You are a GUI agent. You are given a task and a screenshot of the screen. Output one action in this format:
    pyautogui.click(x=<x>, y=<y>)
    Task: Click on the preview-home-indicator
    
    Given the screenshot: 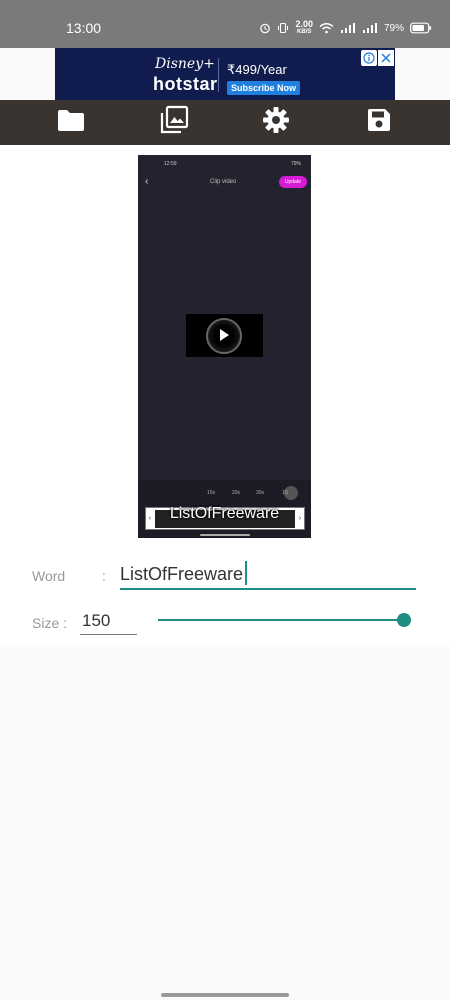 What is the action you would take?
    pyautogui.click(x=225, y=535)
    